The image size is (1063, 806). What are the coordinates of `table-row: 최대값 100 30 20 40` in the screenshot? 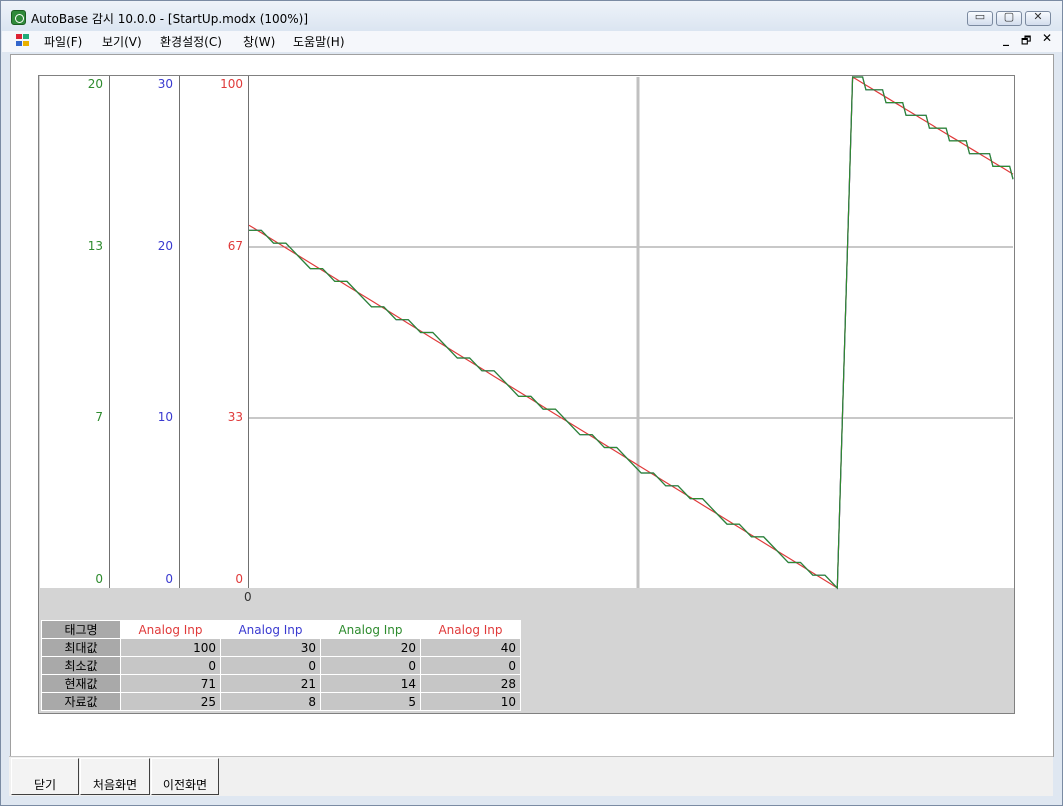 It's located at (281, 647).